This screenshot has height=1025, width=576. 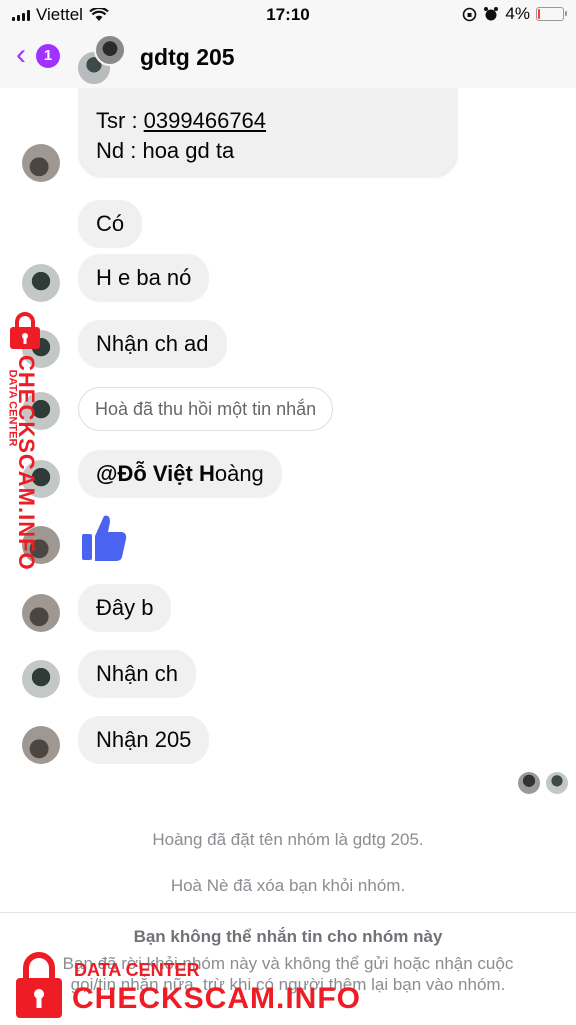 I want to click on system-message: Hoàng đã đặt tên nhóm là gdtg 205., so click(x=288, y=839).